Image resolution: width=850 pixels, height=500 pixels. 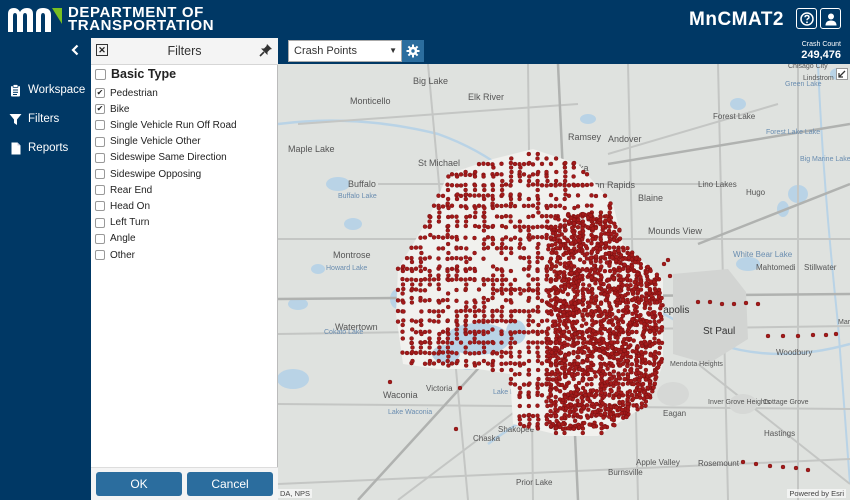 I want to click on chevron-left-icon, so click(x=75, y=51).